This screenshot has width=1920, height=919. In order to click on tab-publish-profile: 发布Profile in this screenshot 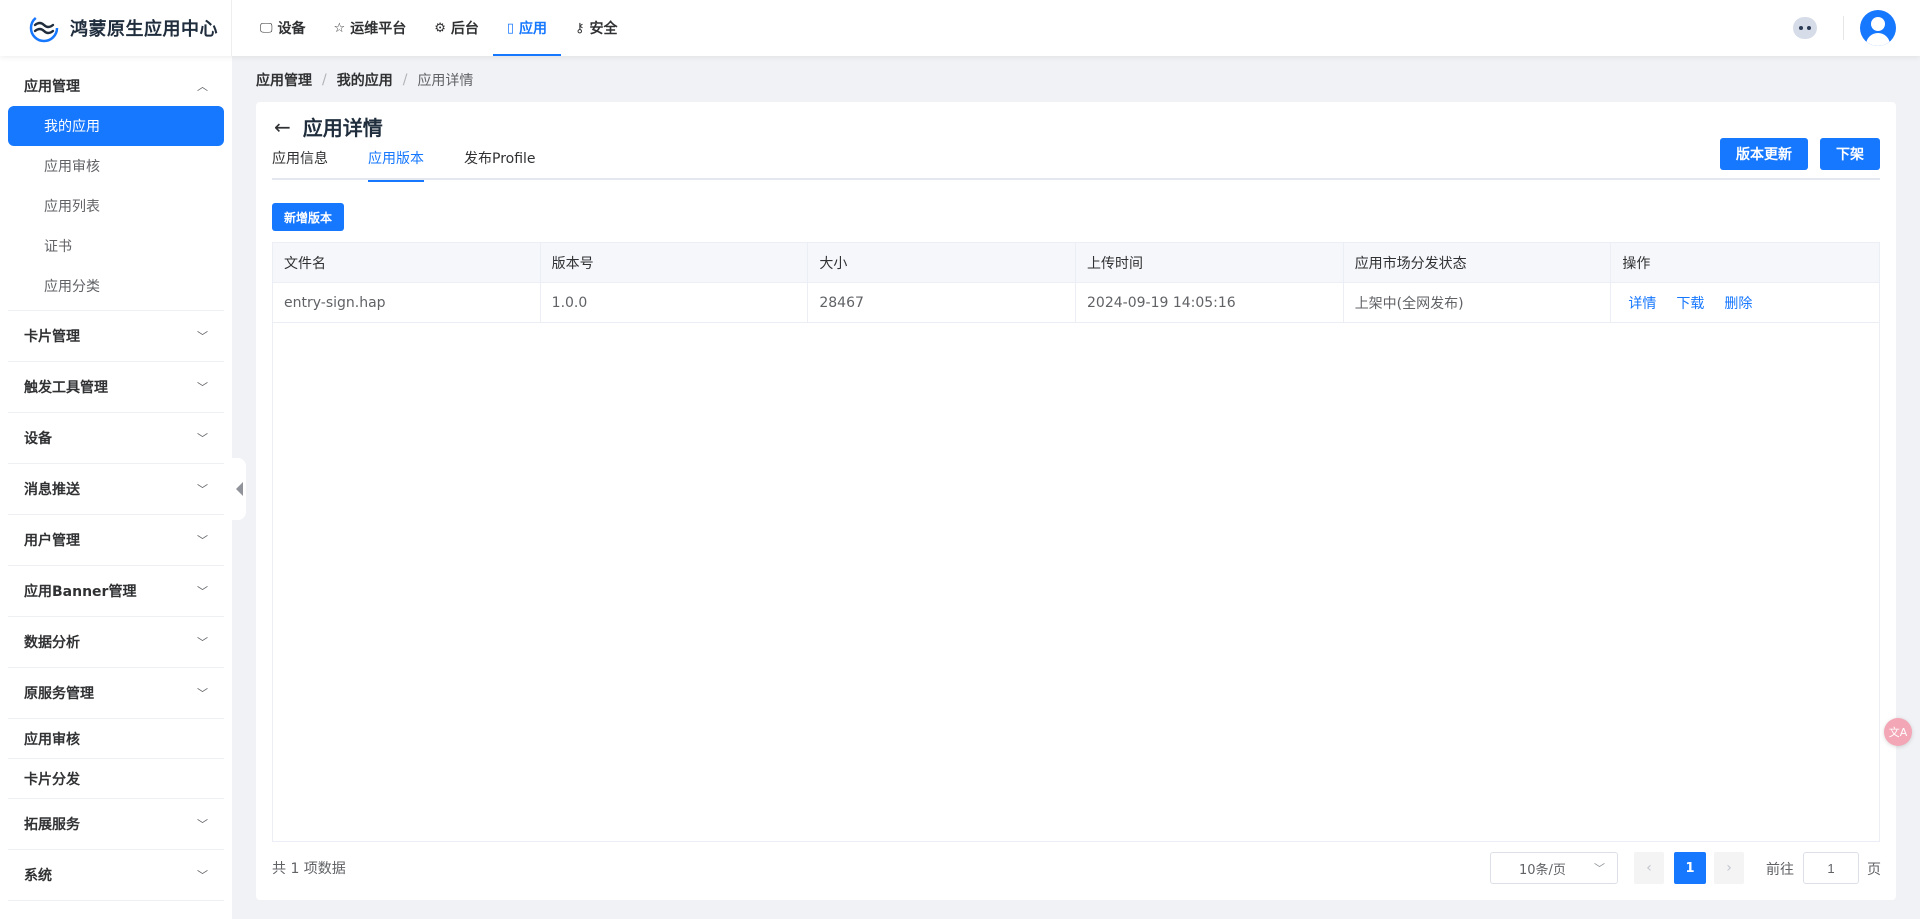, I will do `click(500, 161)`.